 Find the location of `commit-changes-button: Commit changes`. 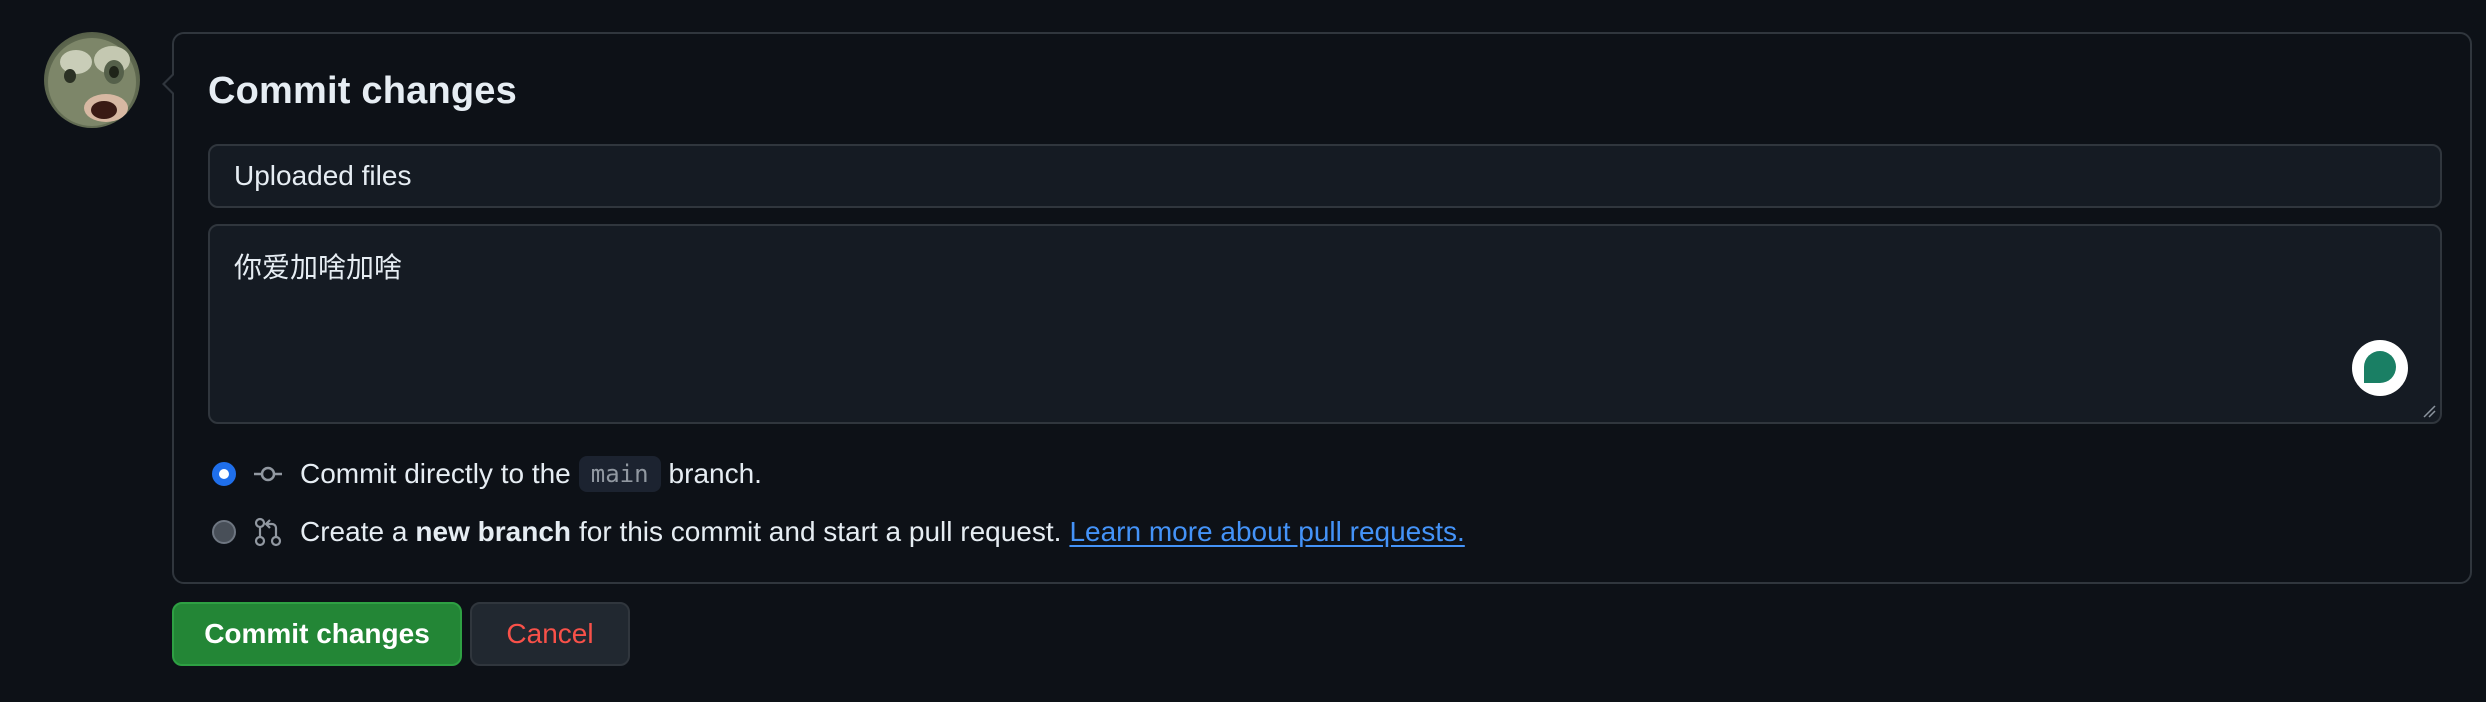

commit-changes-button: Commit changes is located at coordinates (317, 634).